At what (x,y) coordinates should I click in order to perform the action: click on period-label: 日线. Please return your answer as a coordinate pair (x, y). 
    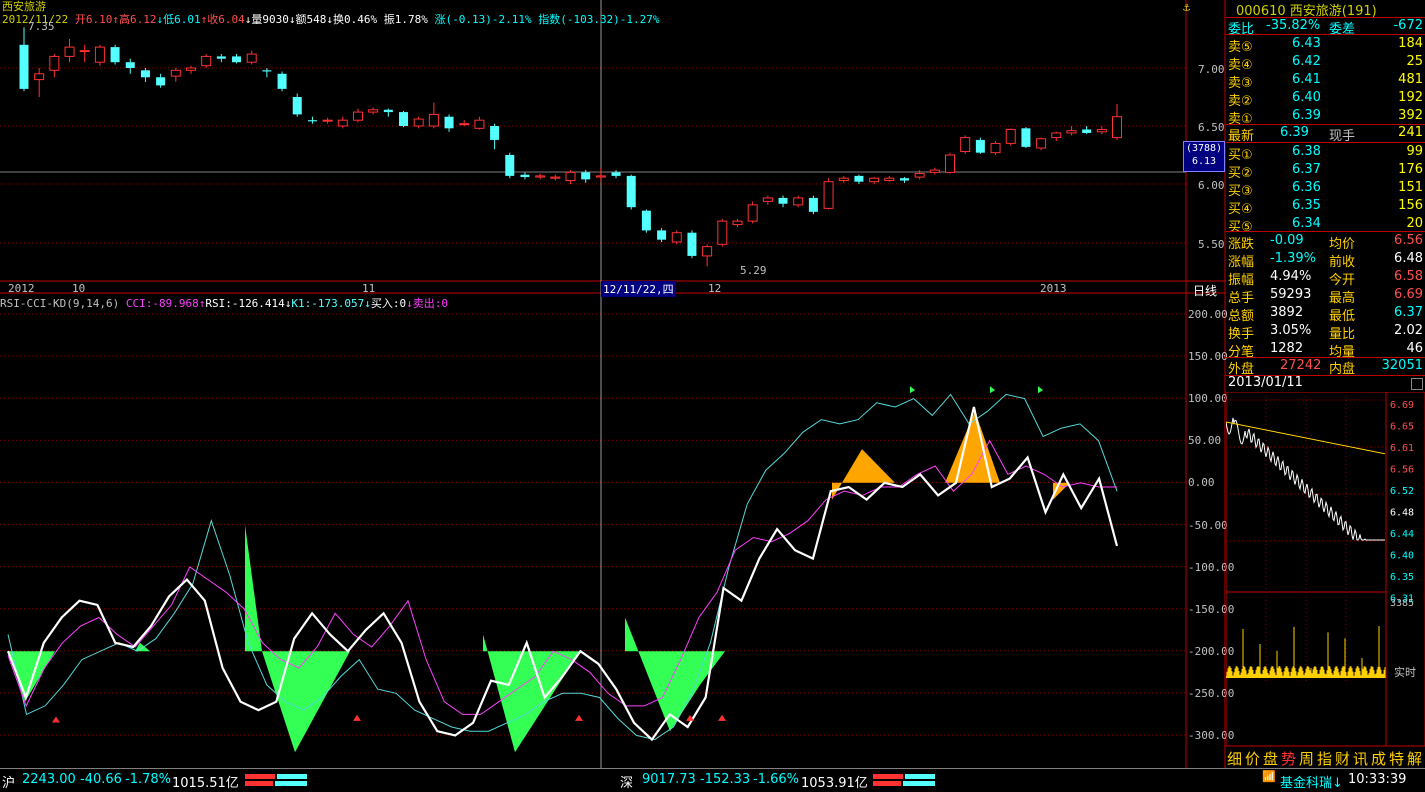
    Looking at the image, I should click on (1205, 290).